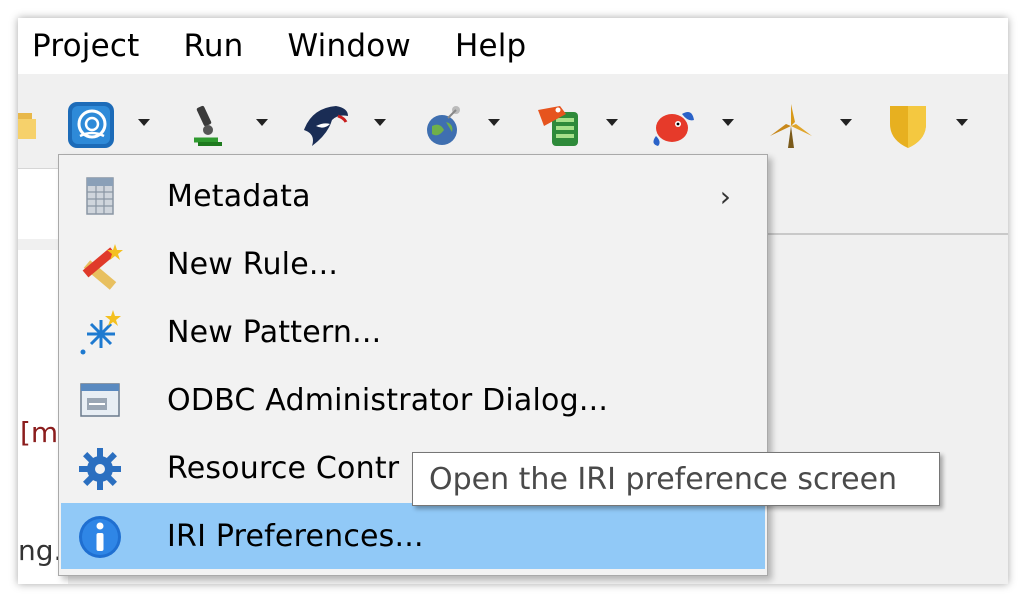 This screenshot has height=598, width=1024. I want to click on fish-dropdown-arrow, so click(728, 122).